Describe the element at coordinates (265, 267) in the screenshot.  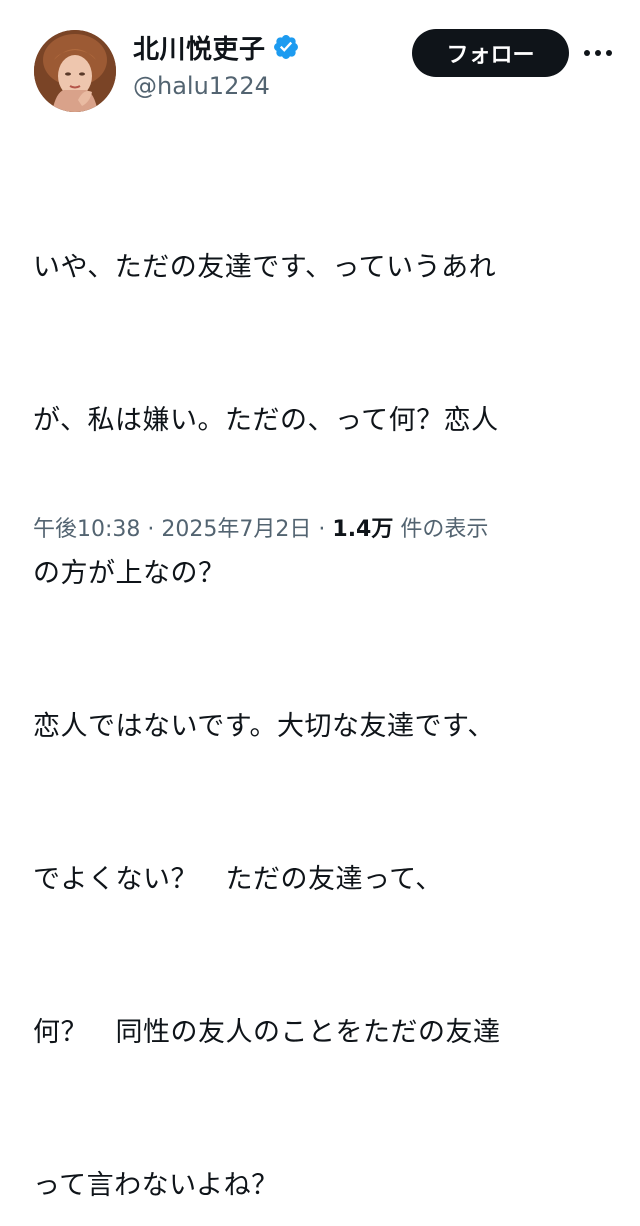
I see `tweet-line: いや、ただの友達です、っていうあれ` at that location.